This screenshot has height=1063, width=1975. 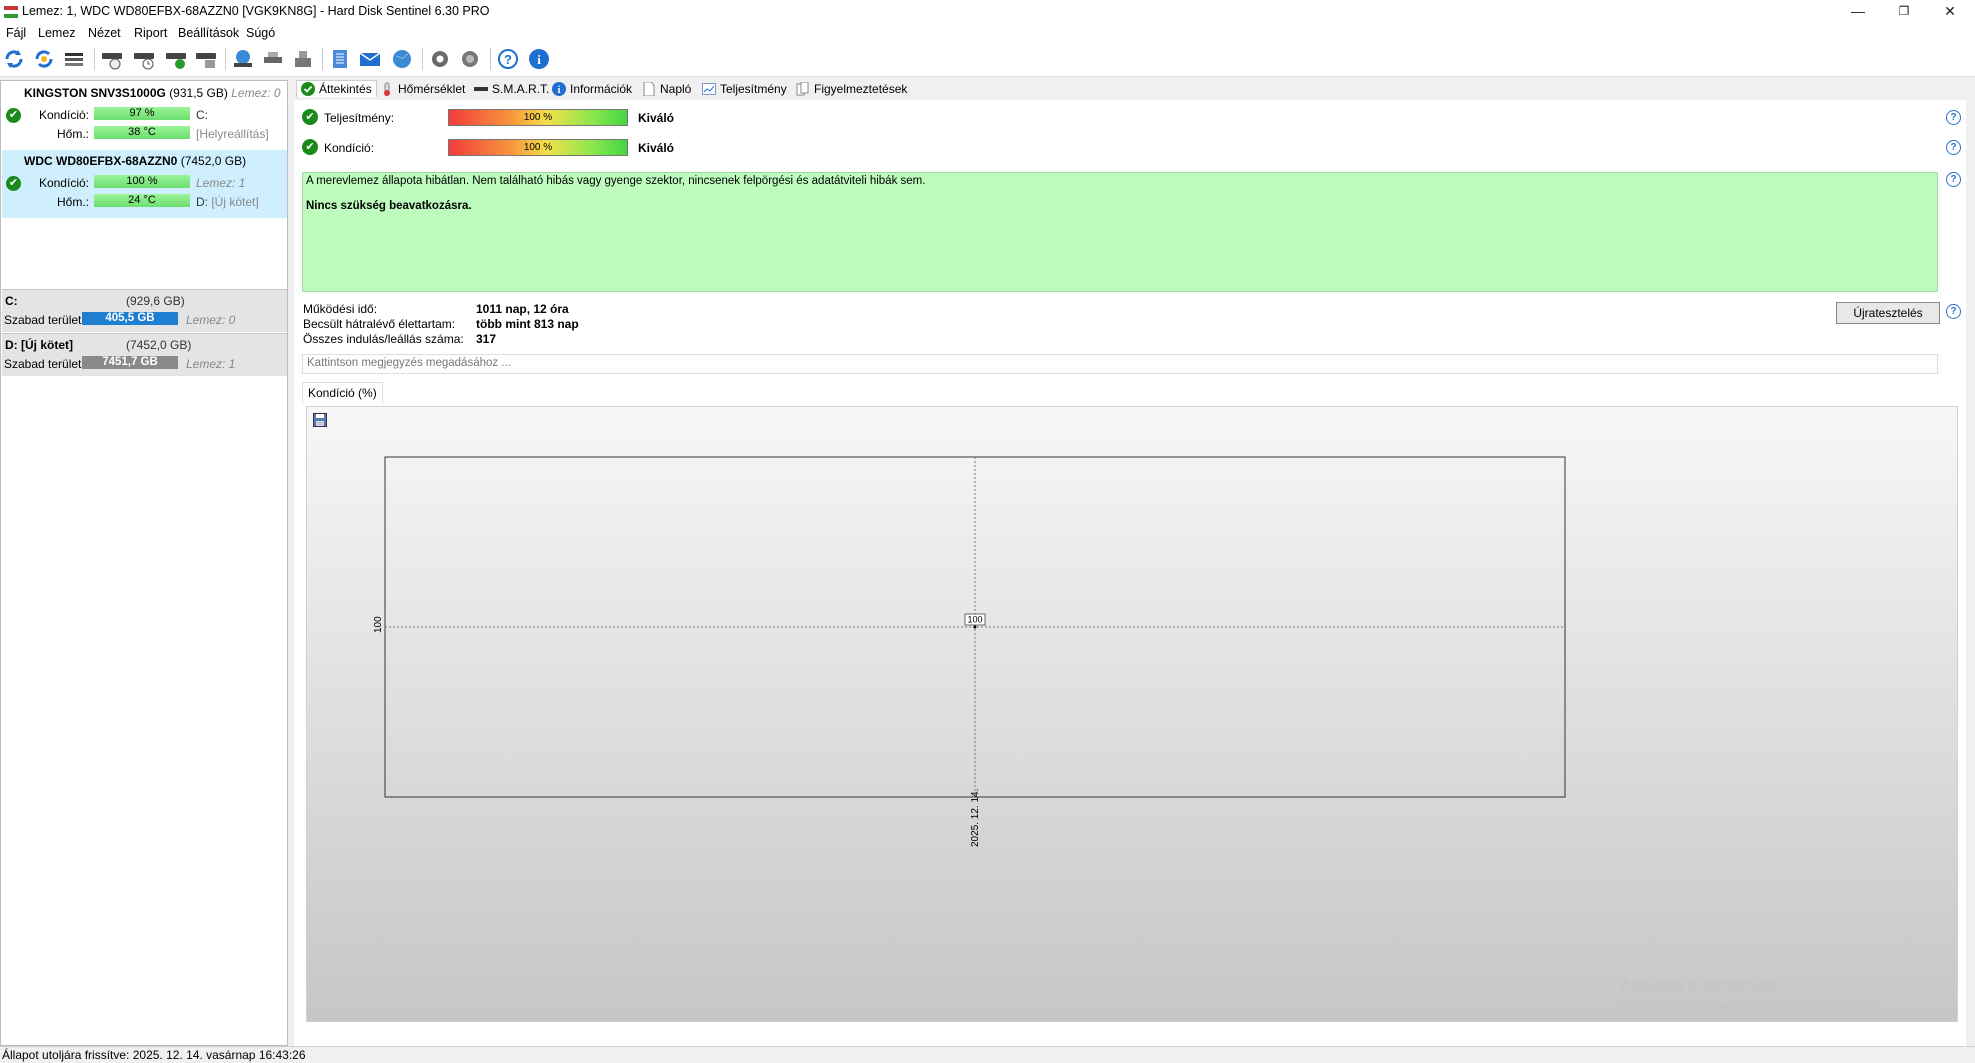 What do you see at coordinates (1904, 12) in the screenshot?
I see `maximize-button: ❐` at bounding box center [1904, 12].